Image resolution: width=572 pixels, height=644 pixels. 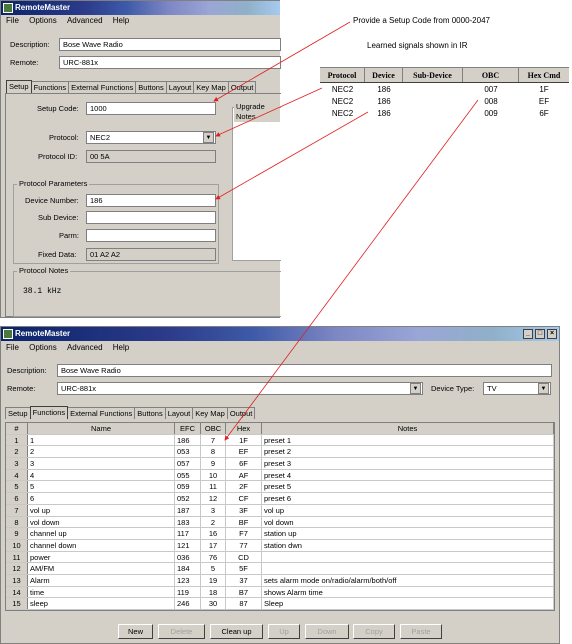 What do you see at coordinates (269, 112) in the screenshot?
I see `arrow-protocol` at bounding box center [269, 112].